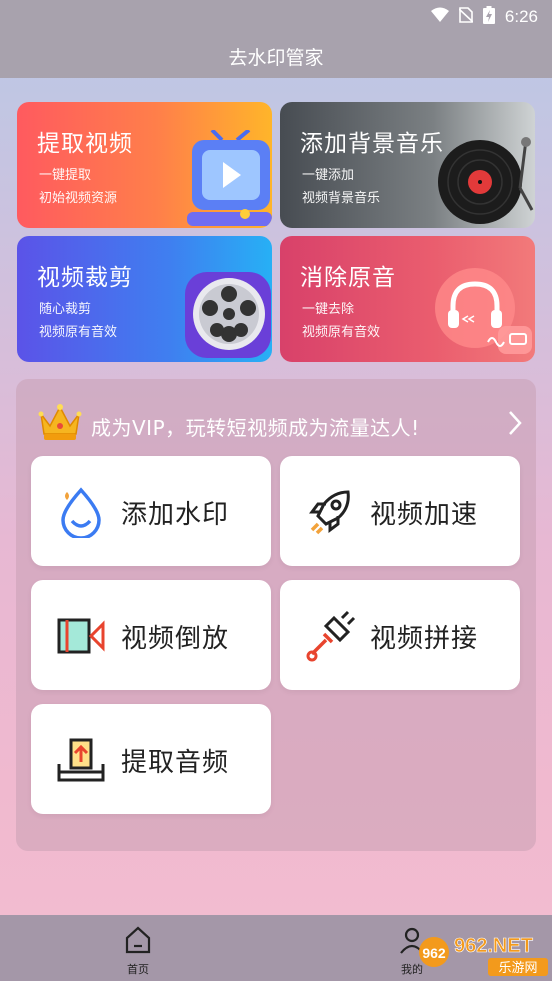 The height and width of the screenshot is (981, 552). What do you see at coordinates (144, 165) in the screenshot?
I see `card-extract-video: 提取视频 一键提取 初始视频资源` at bounding box center [144, 165].